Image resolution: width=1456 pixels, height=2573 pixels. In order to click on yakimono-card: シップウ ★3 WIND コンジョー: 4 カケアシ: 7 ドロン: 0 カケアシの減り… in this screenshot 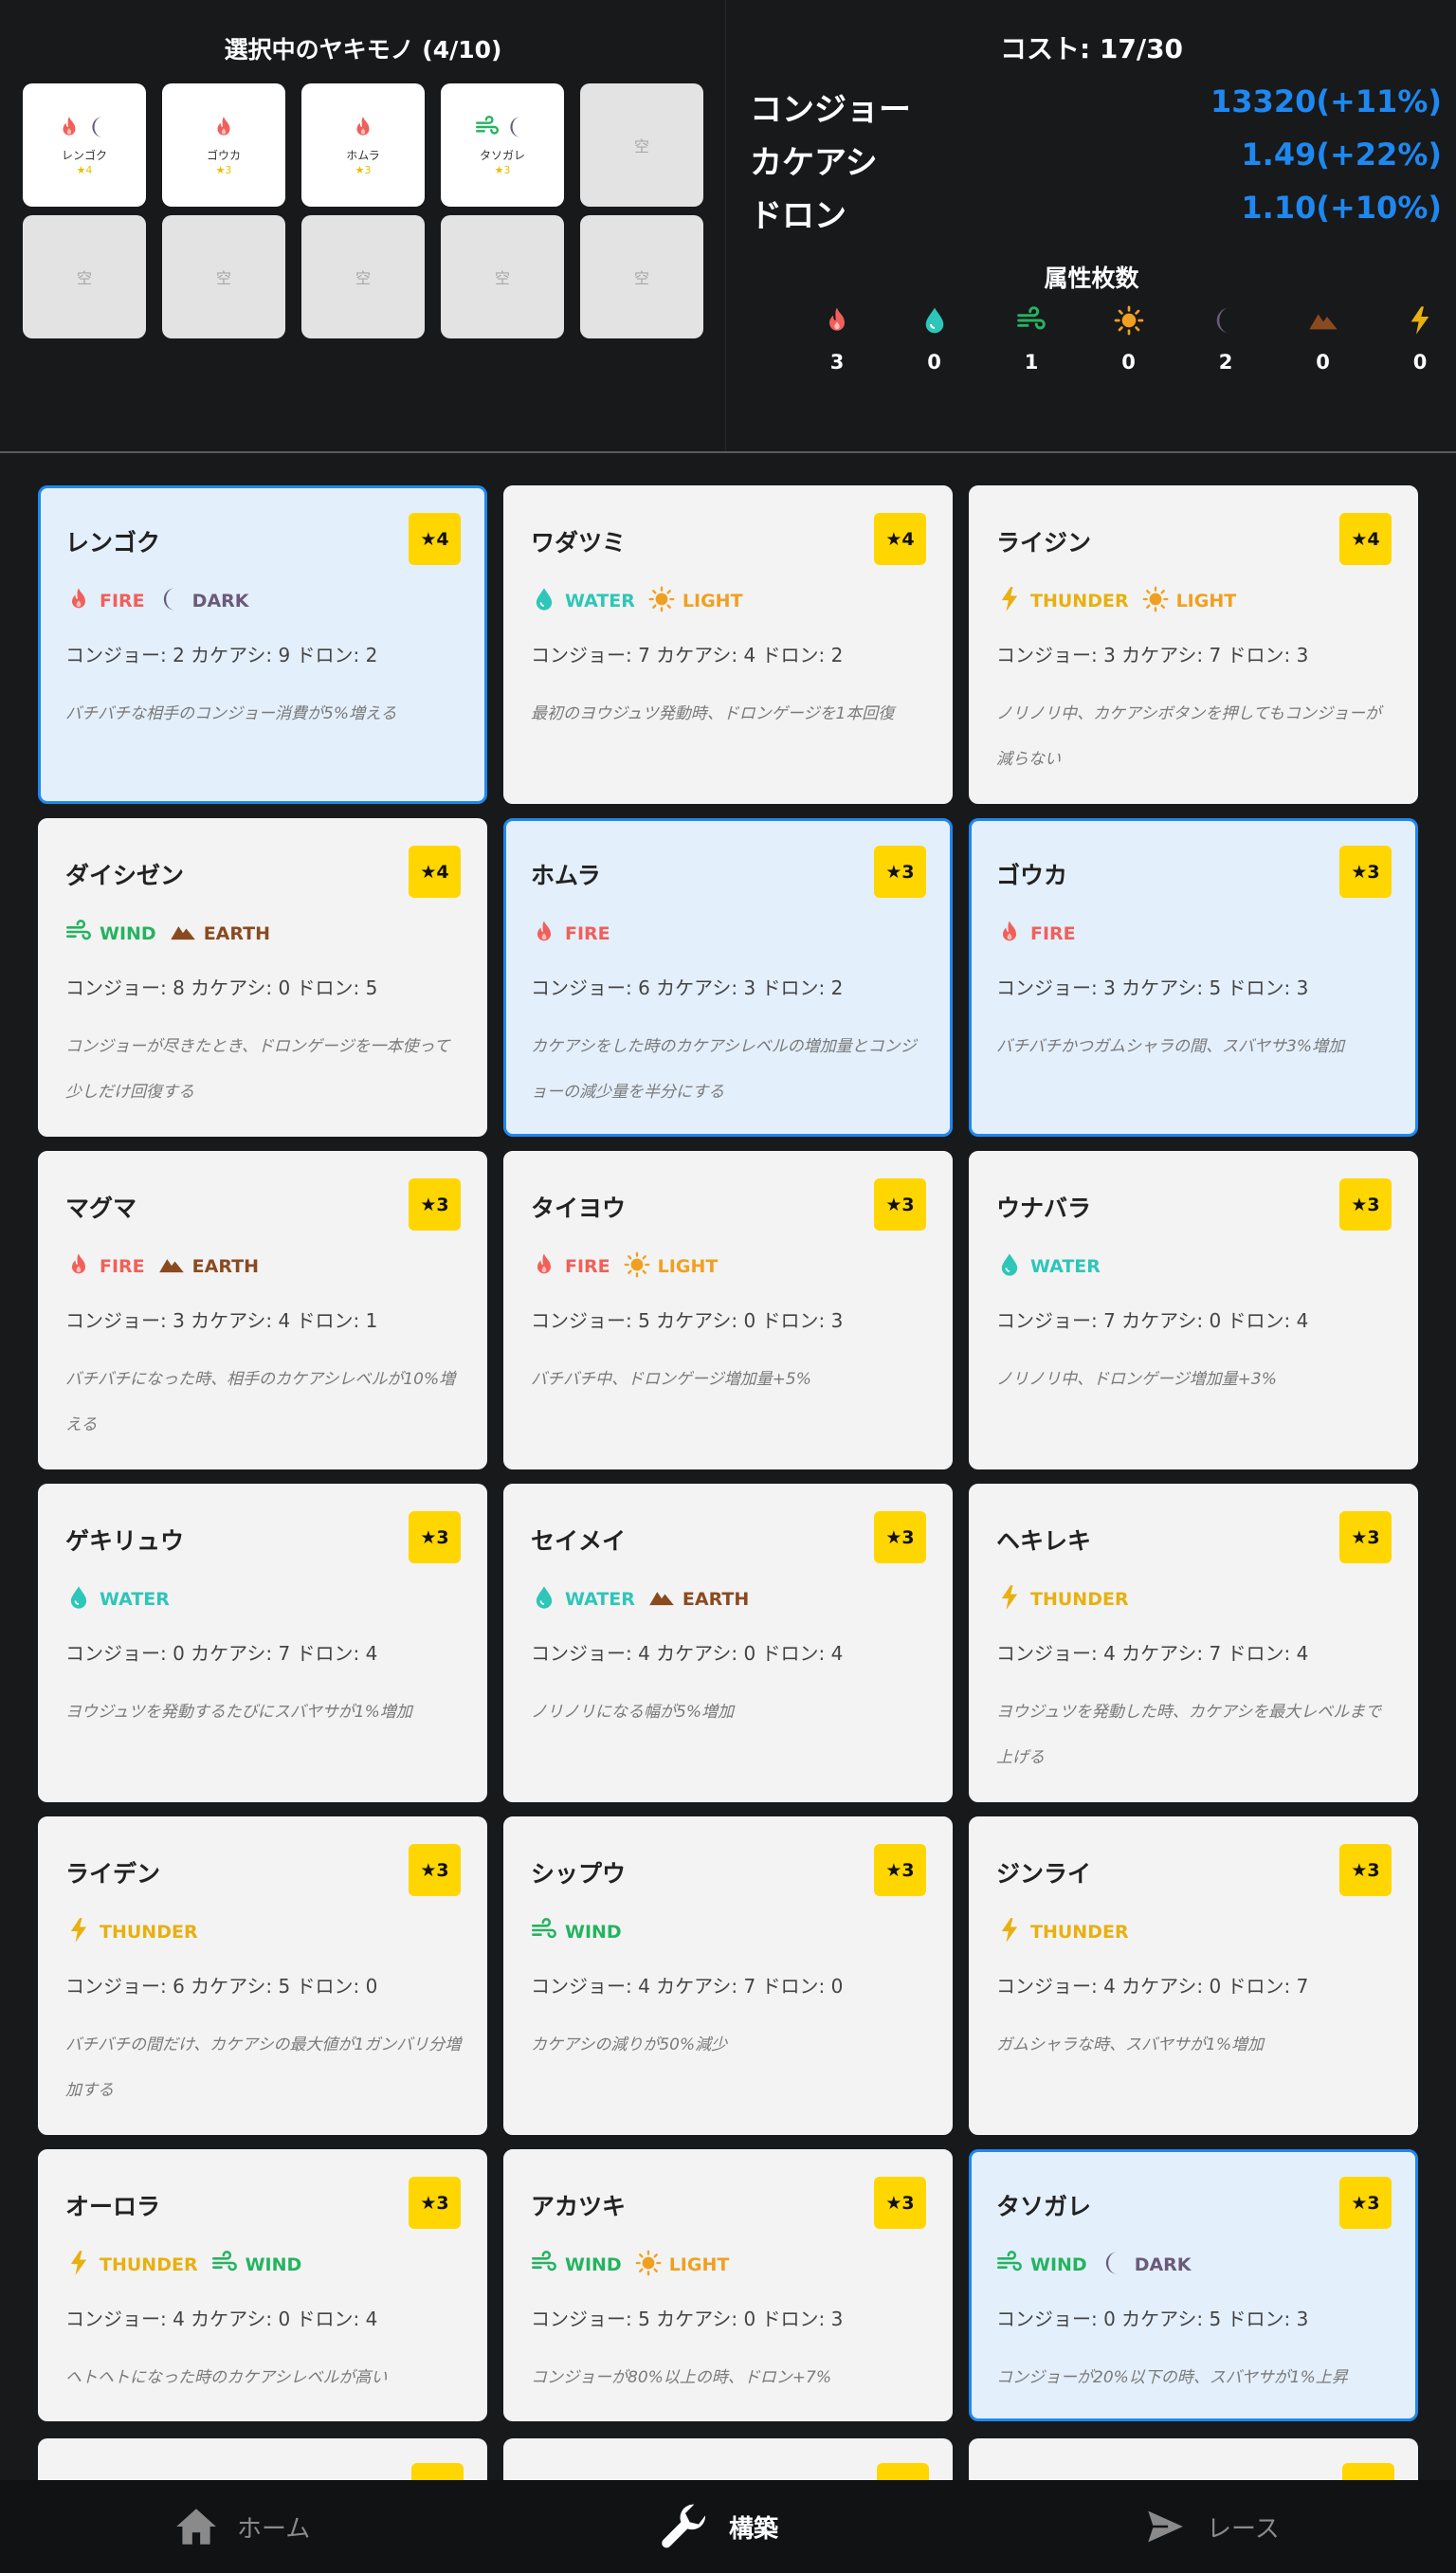, I will do `click(728, 1976)`.